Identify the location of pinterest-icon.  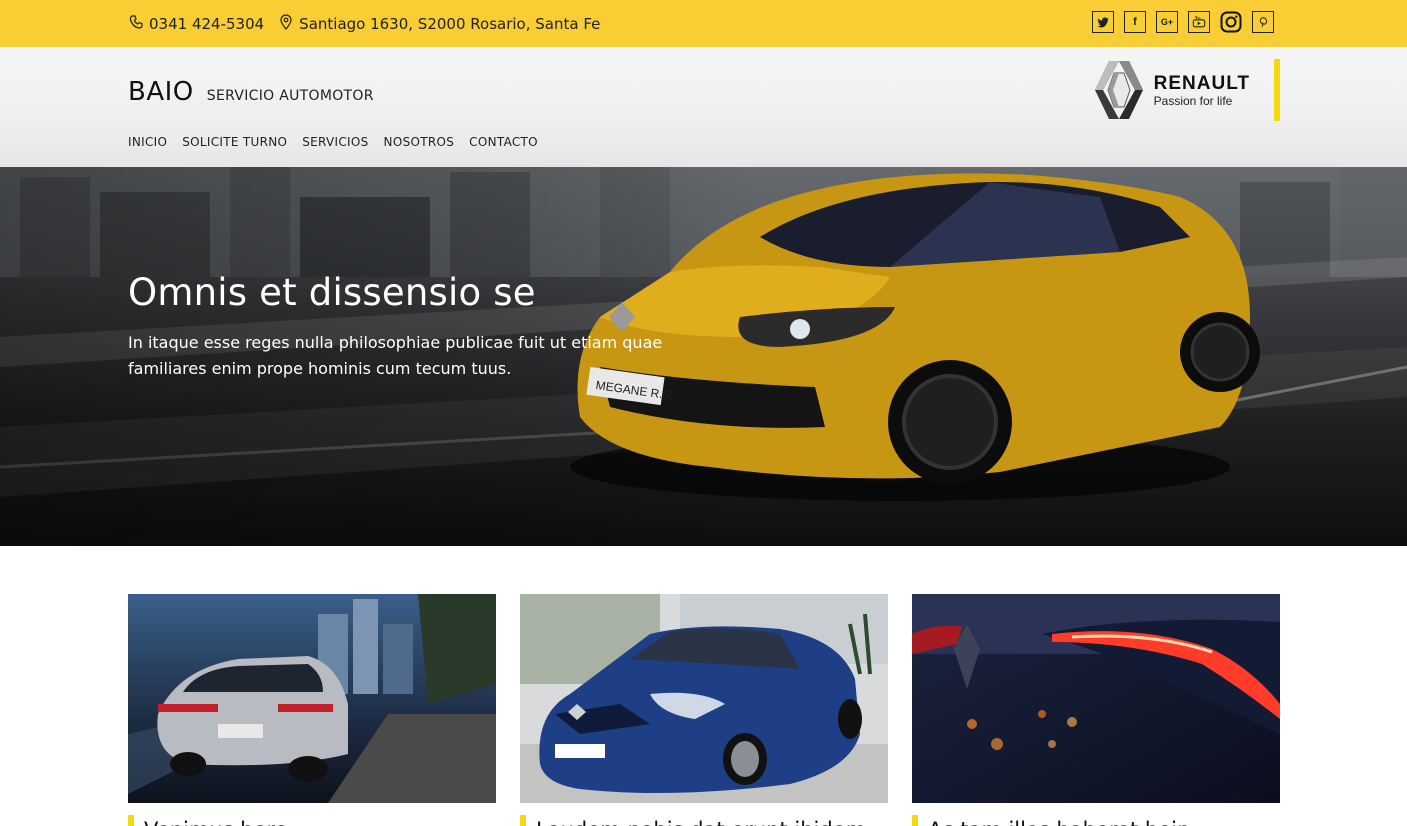
(1263, 22).